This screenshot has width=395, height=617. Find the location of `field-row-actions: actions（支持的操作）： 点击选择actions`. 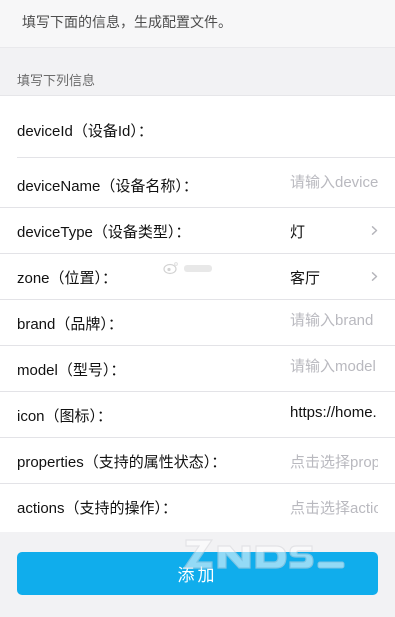

field-row-actions: actions（支持的操作）： 点击选择actions is located at coordinates (197, 507).